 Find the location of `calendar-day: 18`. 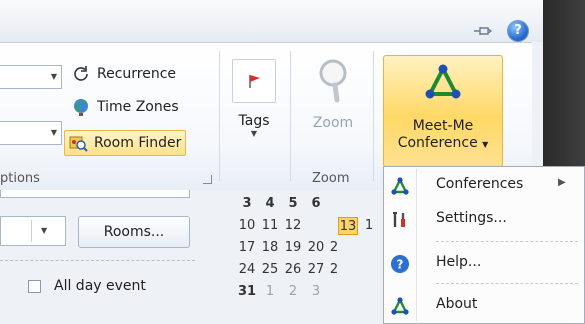

calendar-day: 18 is located at coordinates (270, 248).